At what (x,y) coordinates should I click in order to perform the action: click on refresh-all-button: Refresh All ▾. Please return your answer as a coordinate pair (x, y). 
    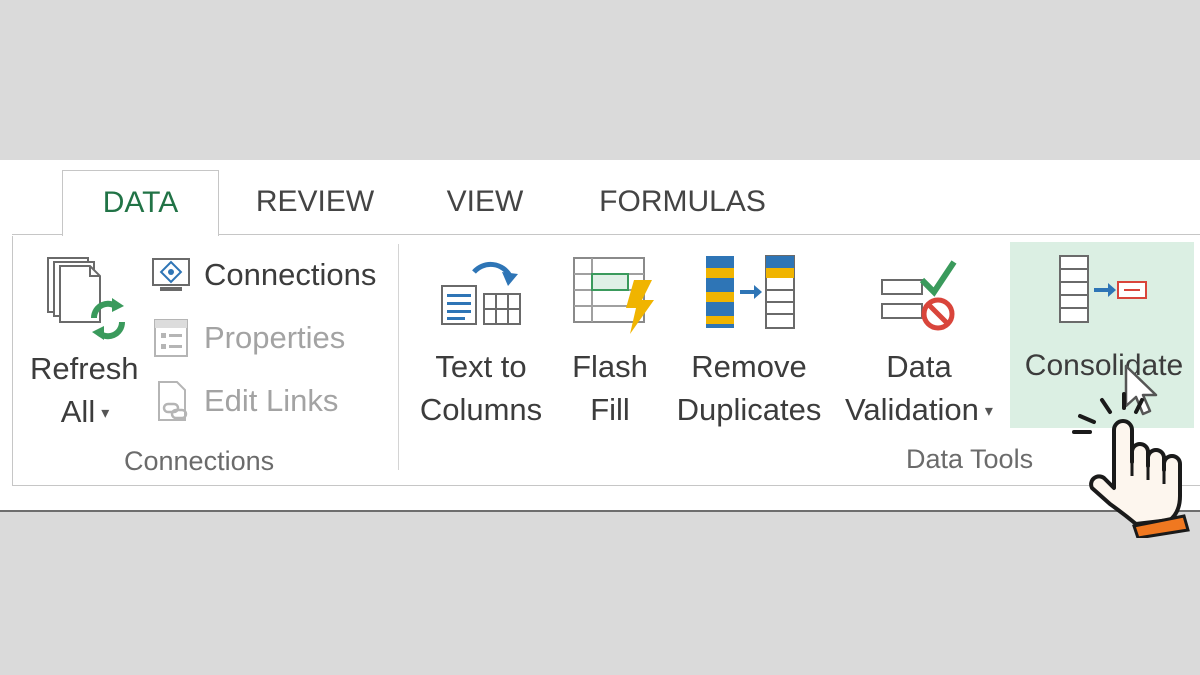
    Looking at the image, I should click on (85, 345).